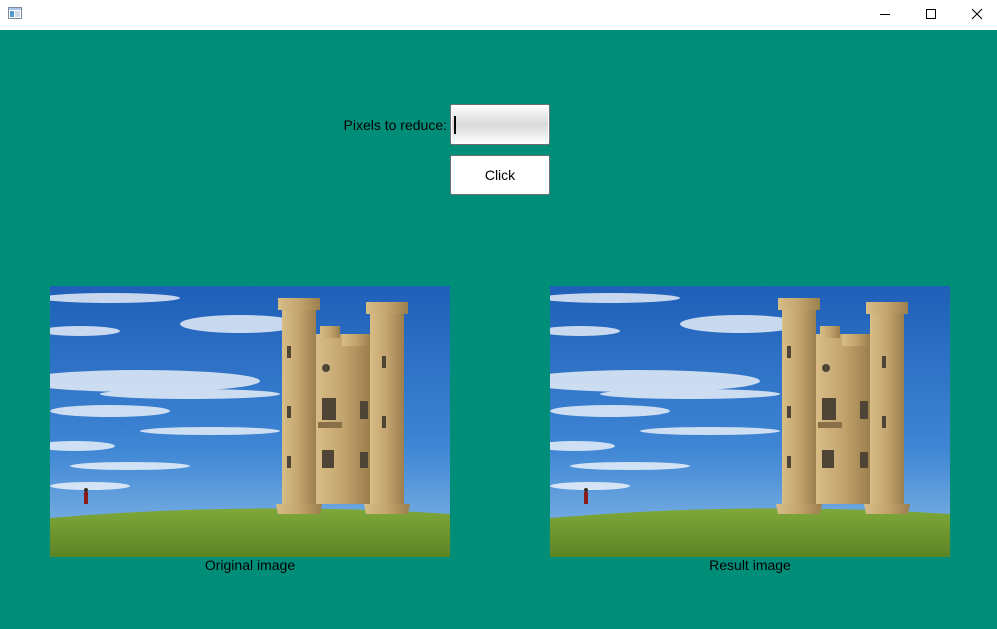  I want to click on pixels-input-field, so click(500, 124).